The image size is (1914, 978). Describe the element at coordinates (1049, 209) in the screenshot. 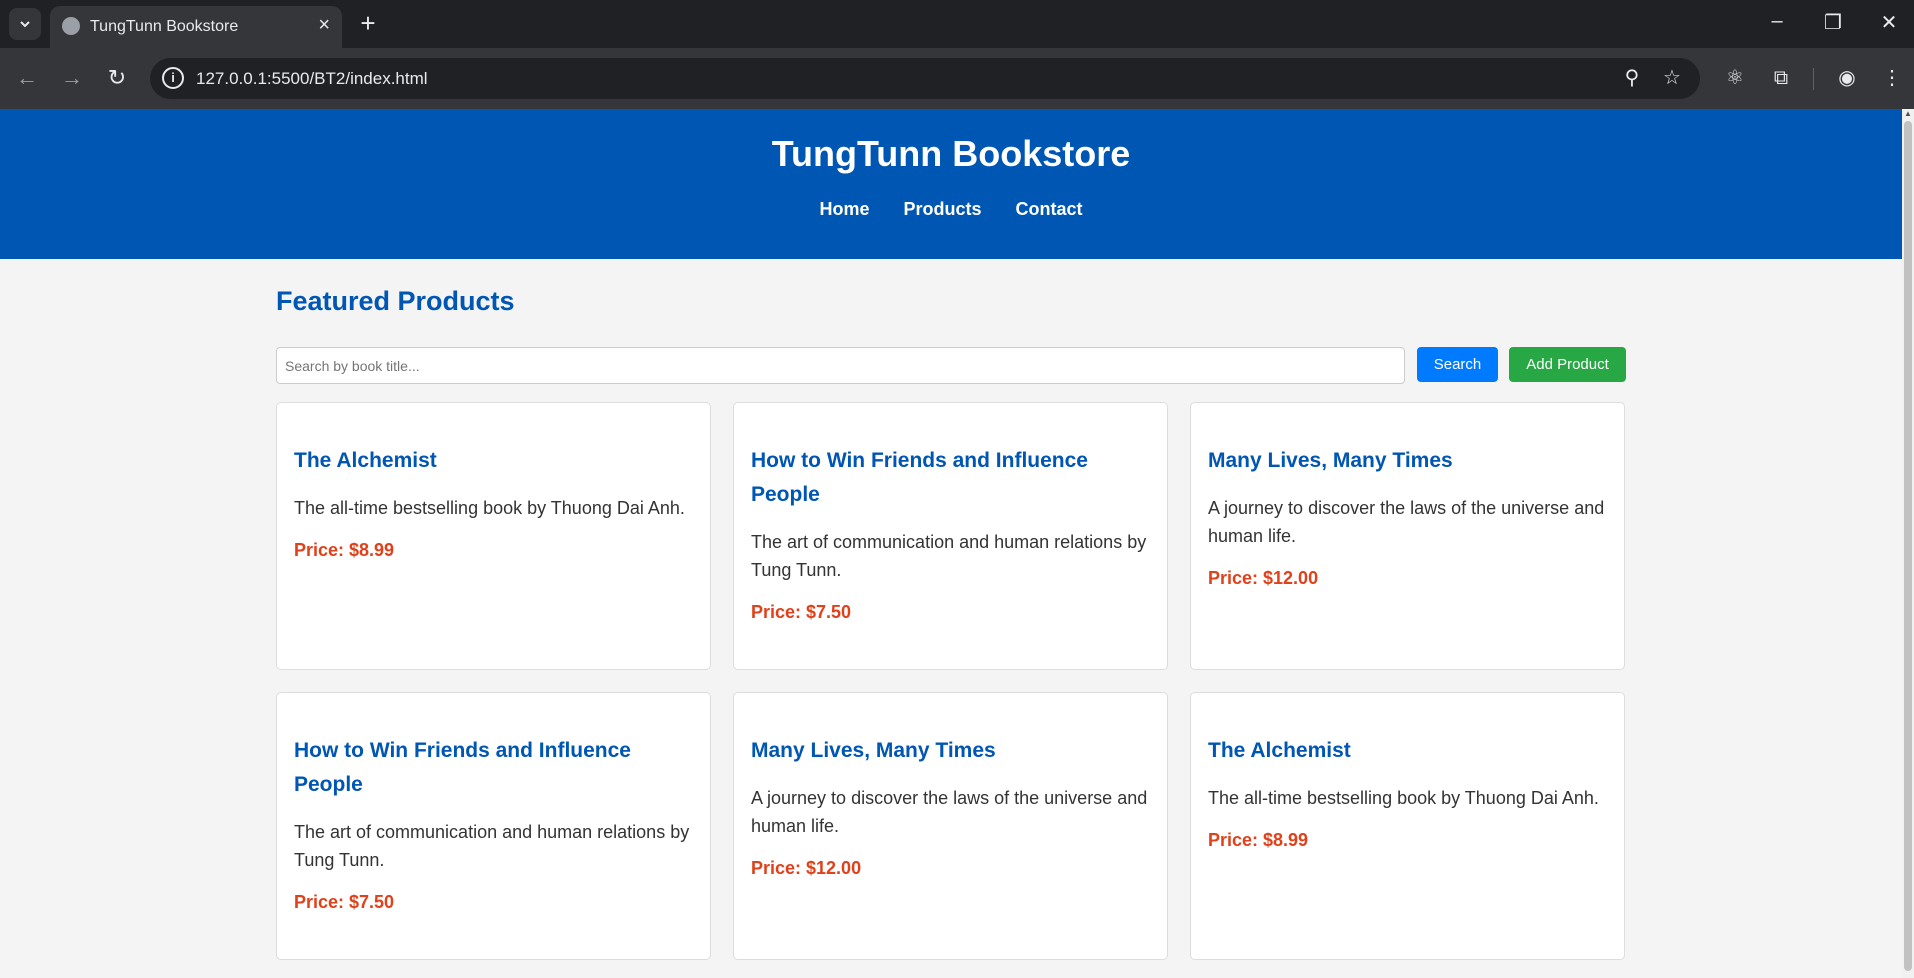

I see `nav-contact-link: Contact` at that location.